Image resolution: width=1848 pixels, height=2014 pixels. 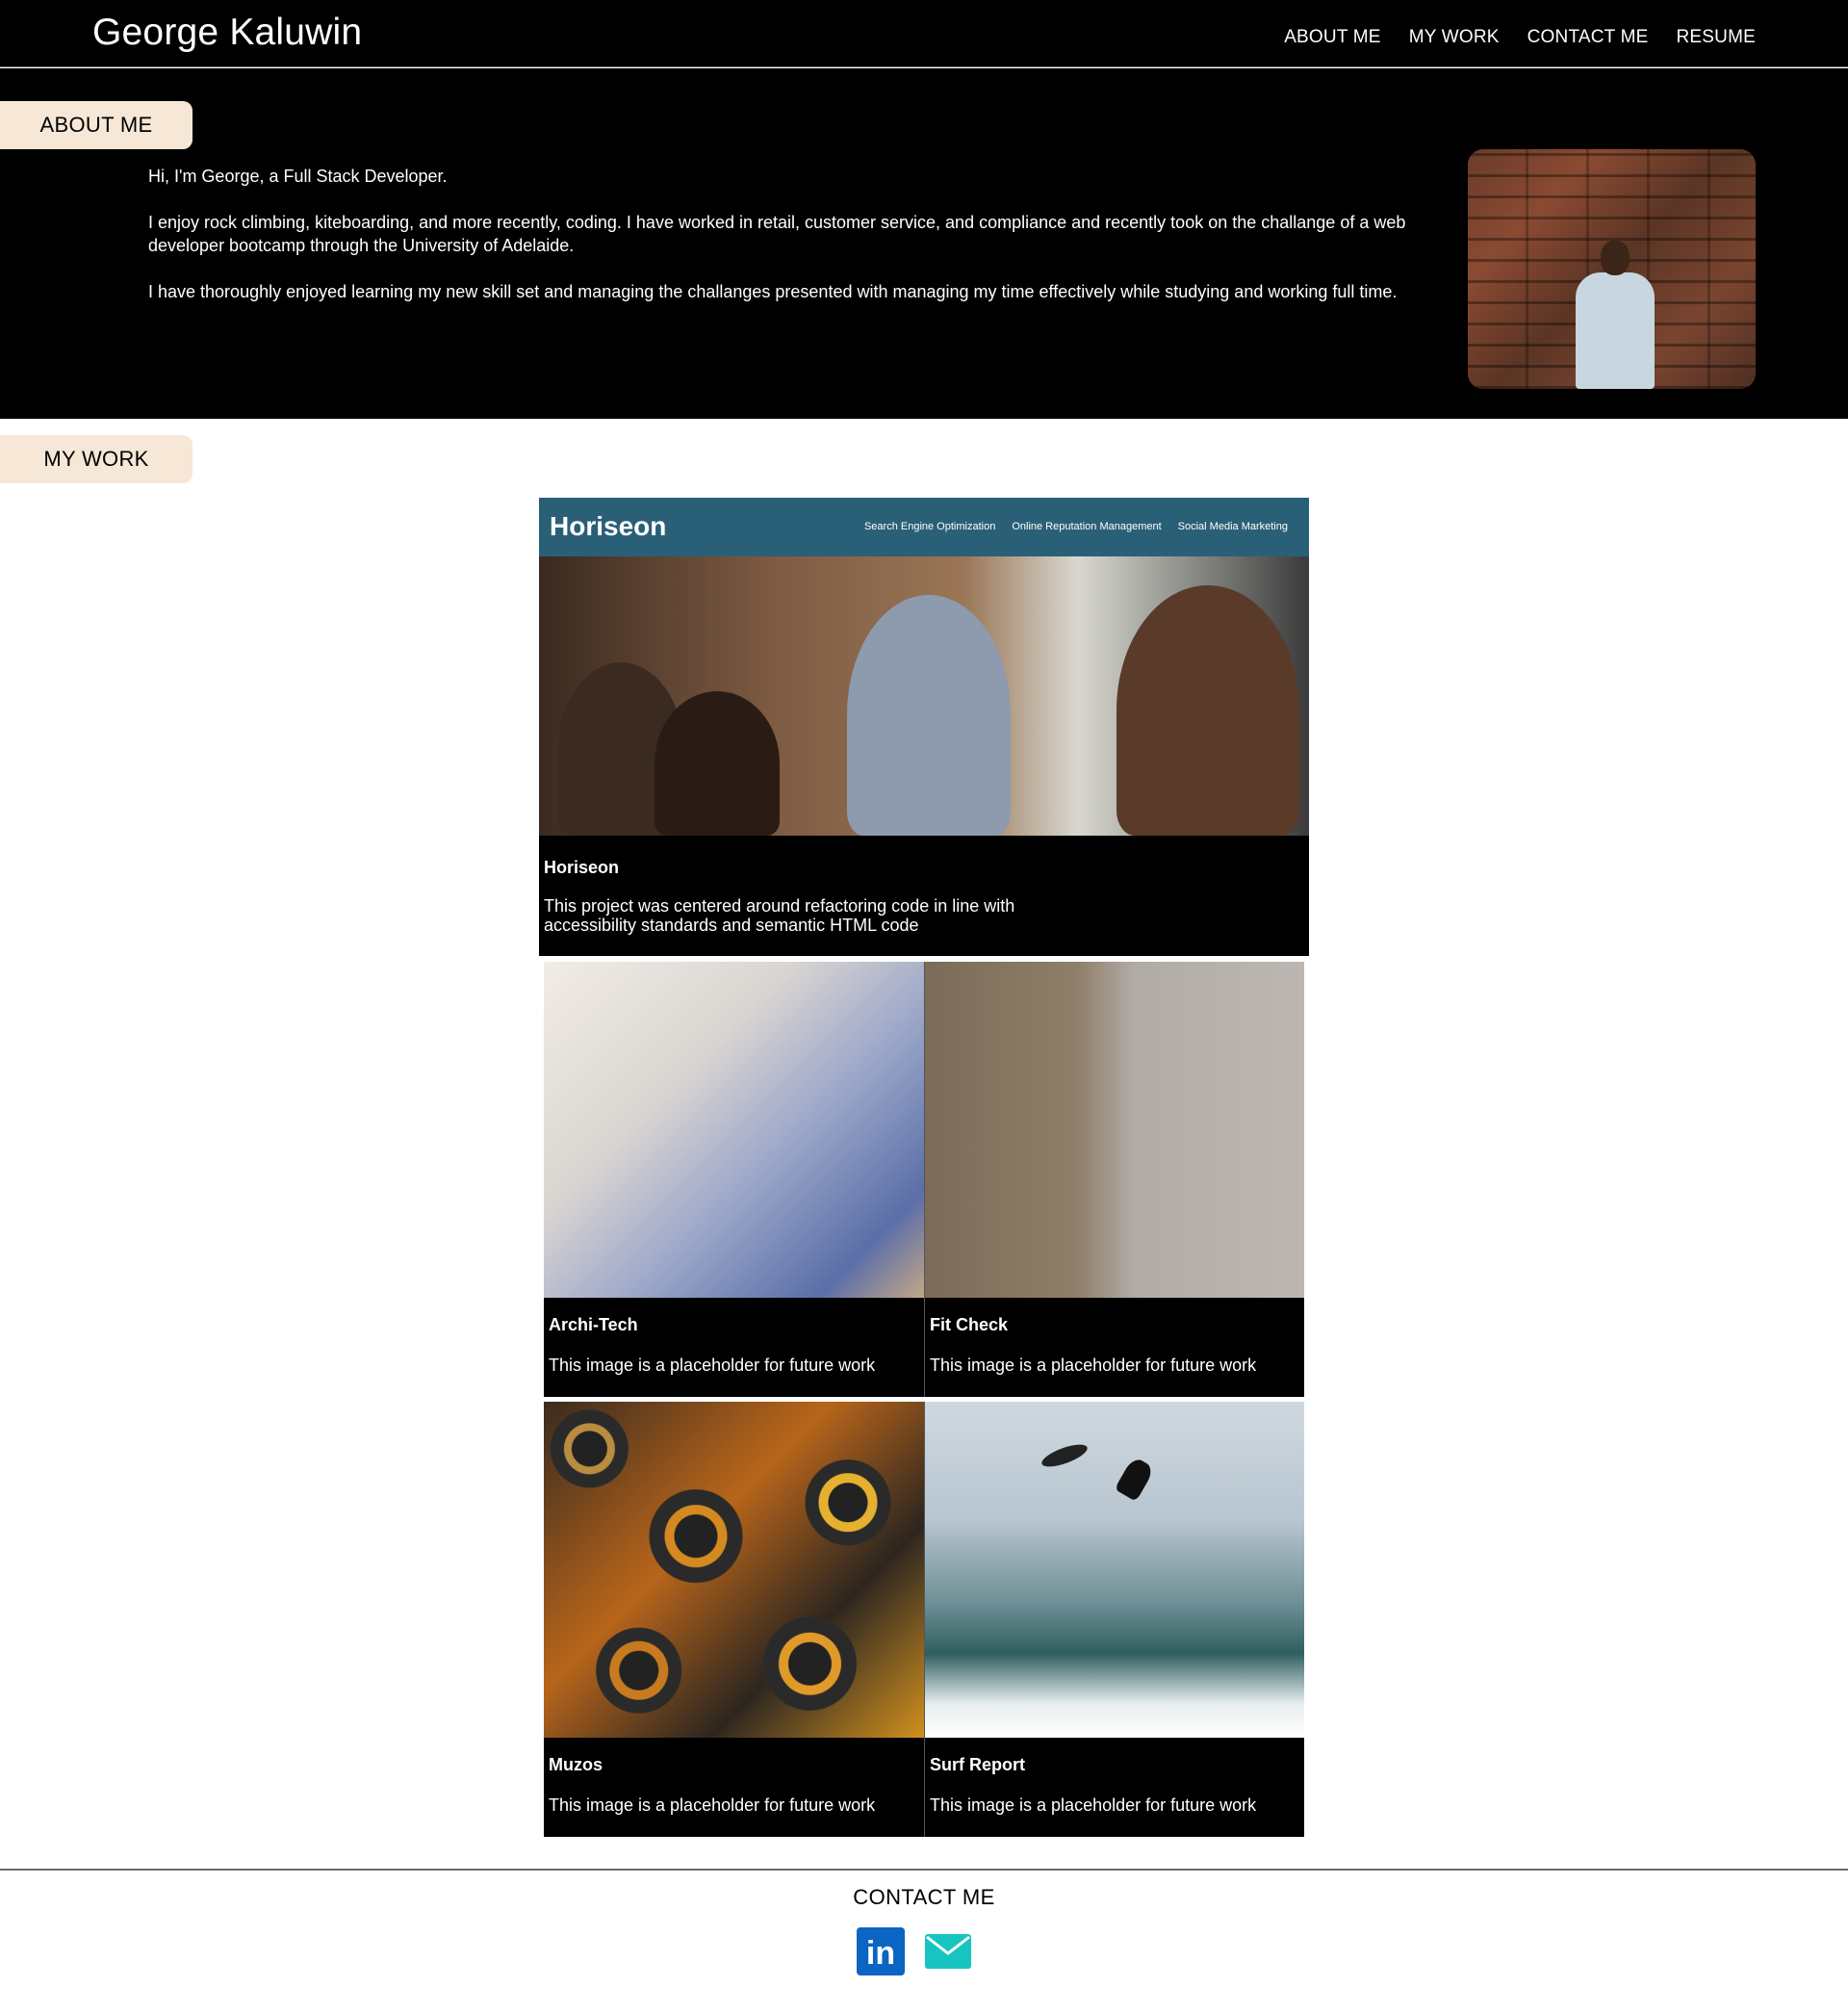 What do you see at coordinates (881, 1951) in the screenshot?
I see `linkedin-icon: in` at bounding box center [881, 1951].